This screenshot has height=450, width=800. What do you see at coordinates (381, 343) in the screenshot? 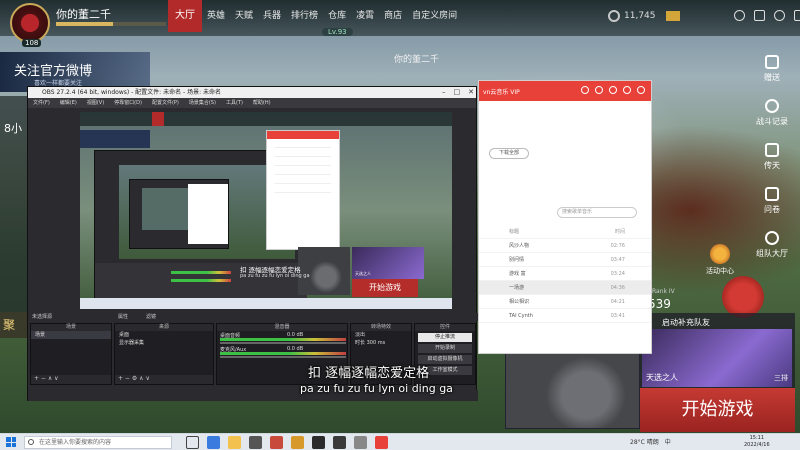
I see `transition-duration: 时长 300 ms` at bounding box center [381, 343].